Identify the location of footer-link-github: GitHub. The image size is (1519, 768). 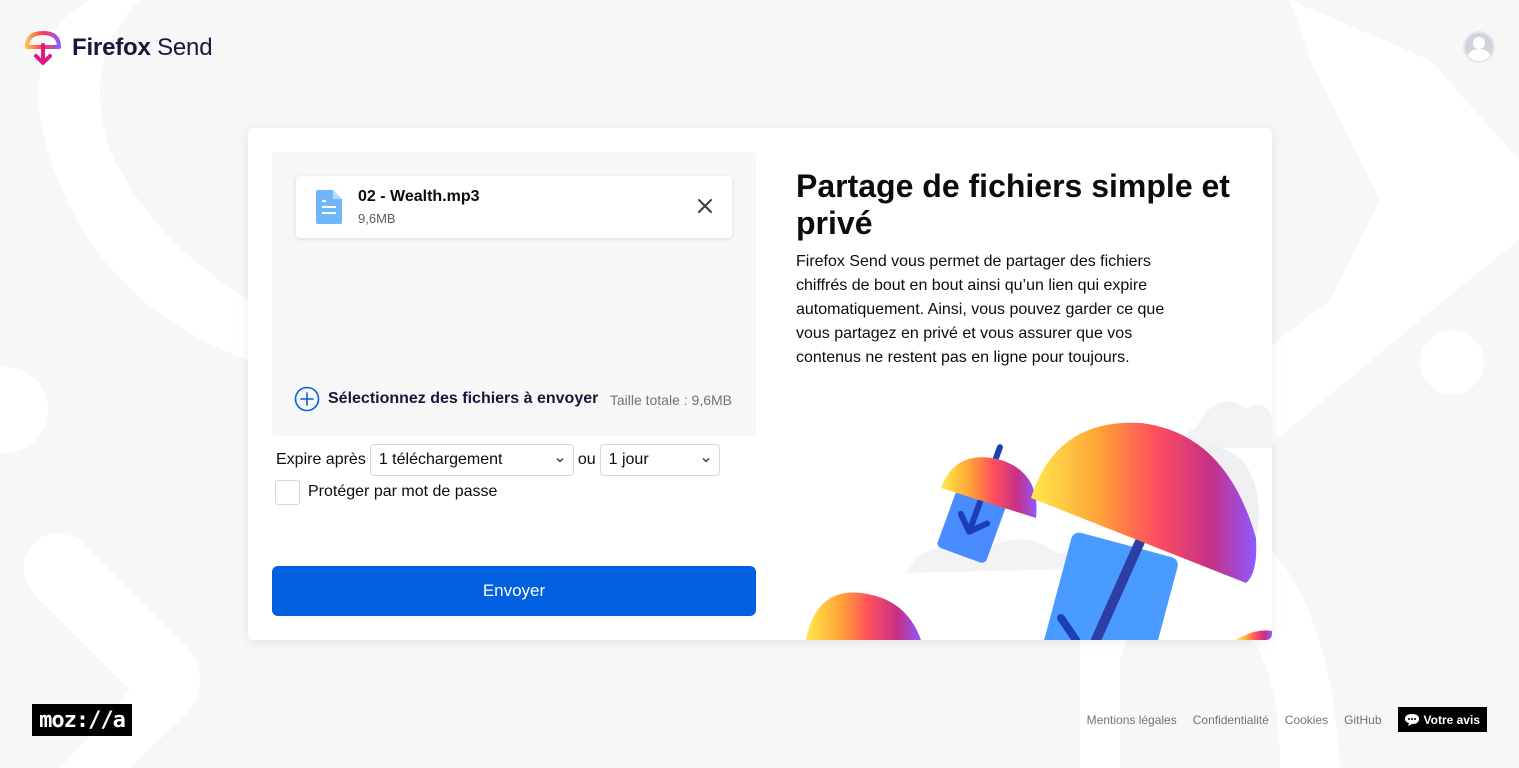
(1362, 720).